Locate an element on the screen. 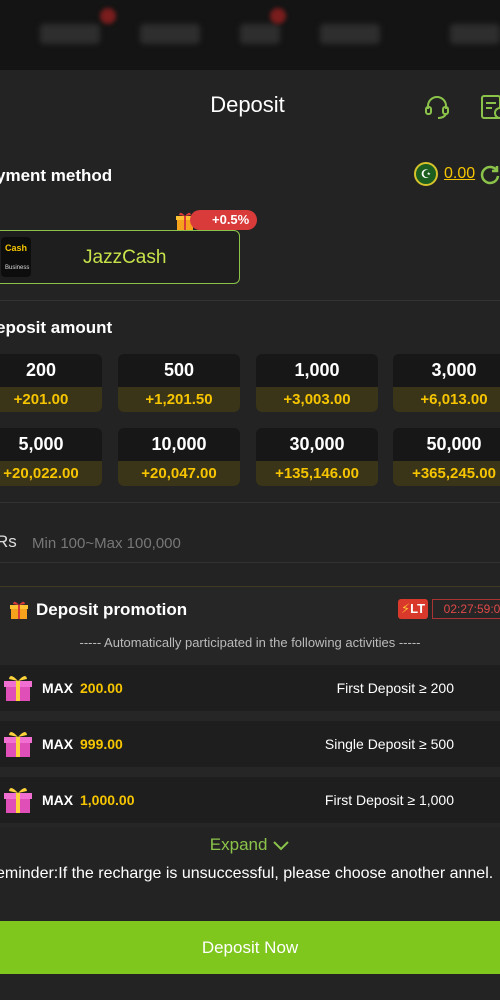  promotion-condition: First Deposit ≥ 200 is located at coordinates (395, 688).